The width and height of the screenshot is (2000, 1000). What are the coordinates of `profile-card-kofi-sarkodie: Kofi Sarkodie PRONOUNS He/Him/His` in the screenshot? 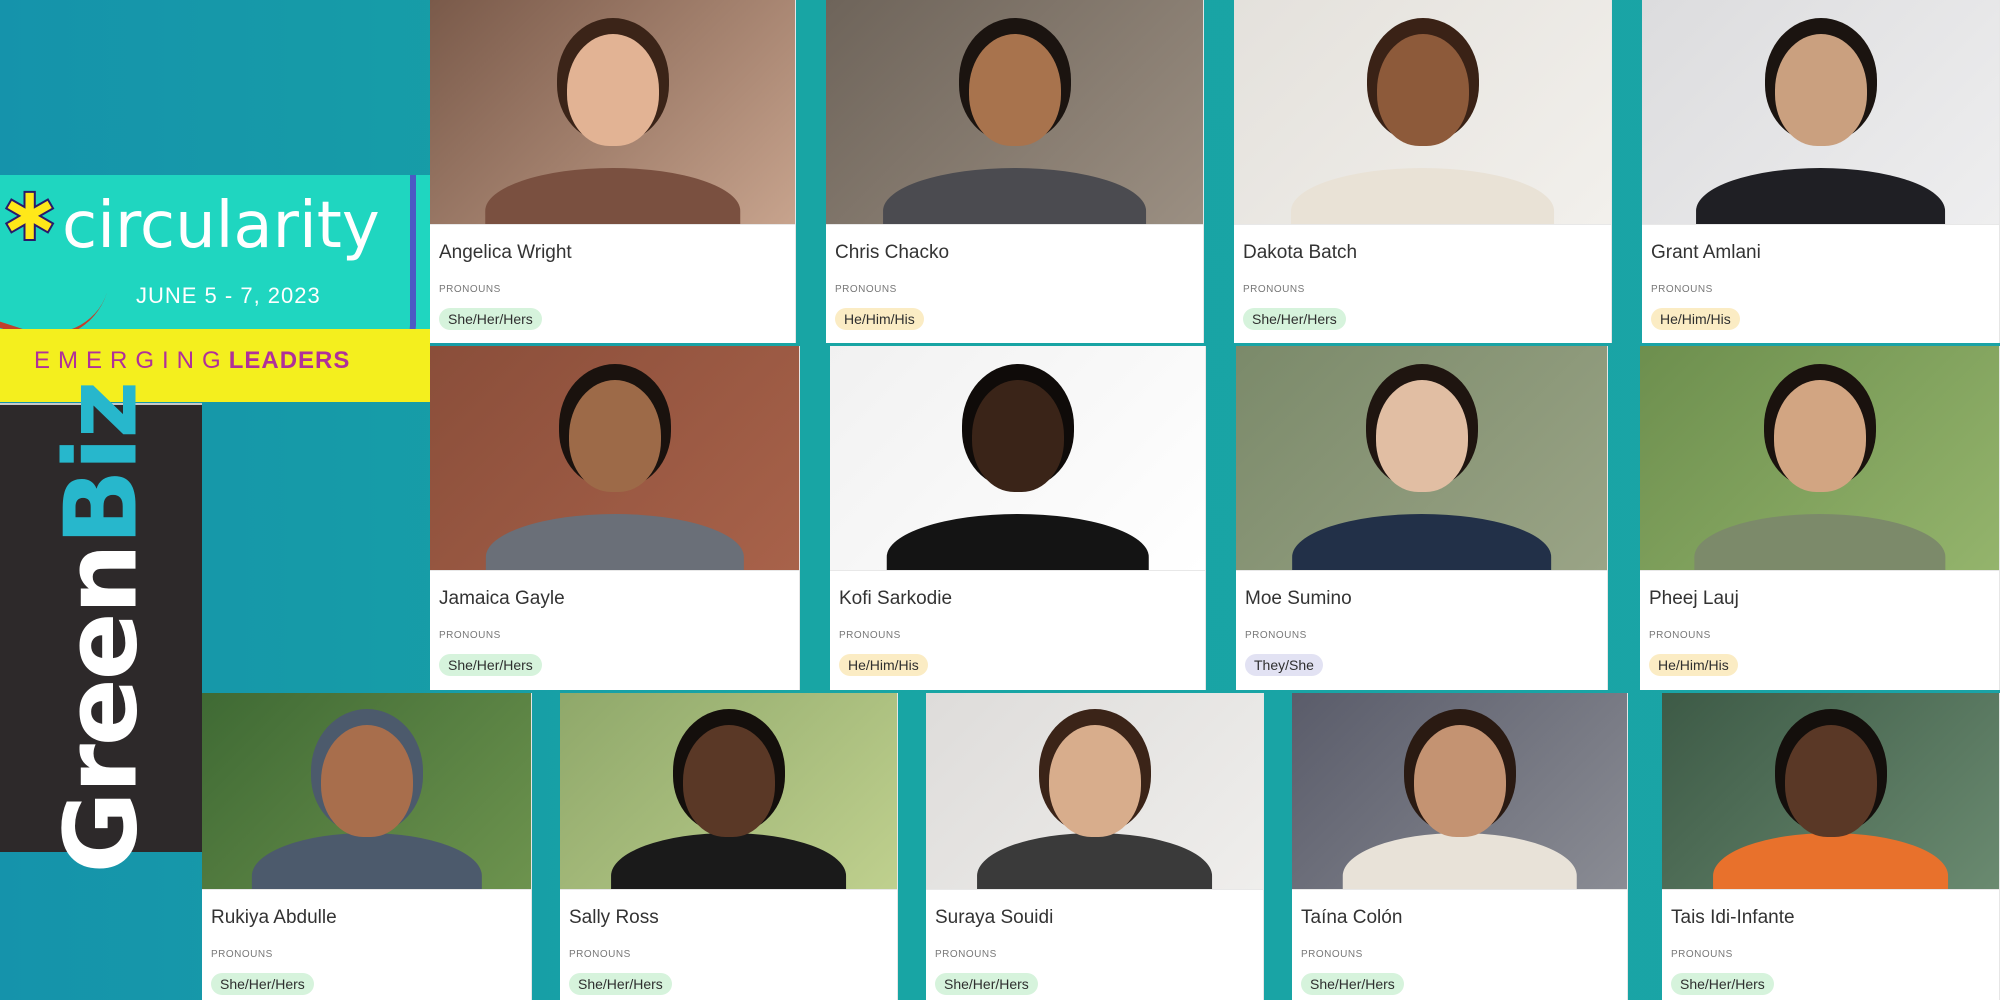 It's located at (1018, 518).